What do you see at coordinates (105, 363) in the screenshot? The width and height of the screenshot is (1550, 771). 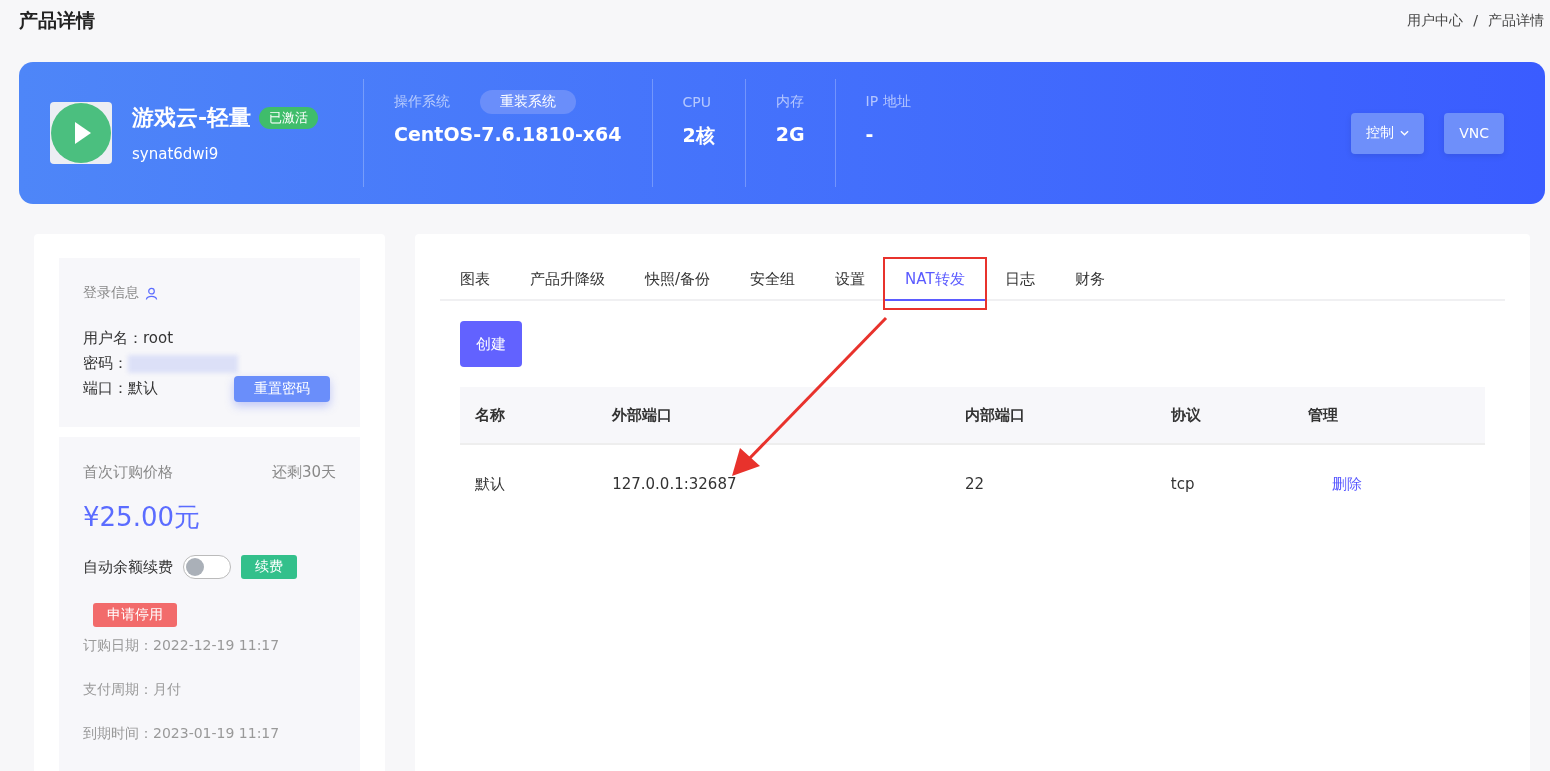 I see `login-label: 密码：` at bounding box center [105, 363].